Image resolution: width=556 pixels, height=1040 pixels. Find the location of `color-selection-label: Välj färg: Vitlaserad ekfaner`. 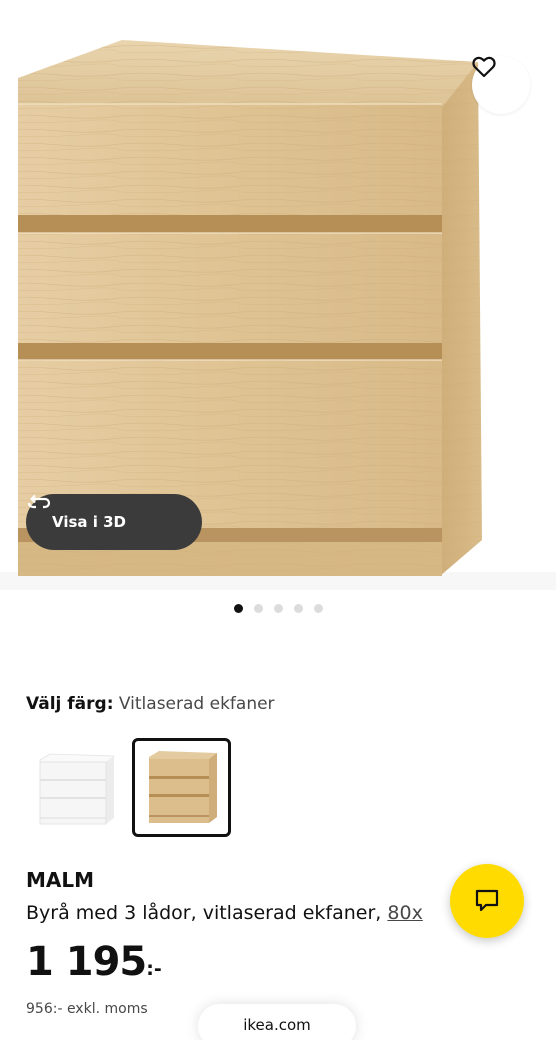

color-selection-label: Välj färg: Vitlaserad ekfaner is located at coordinates (150, 704).